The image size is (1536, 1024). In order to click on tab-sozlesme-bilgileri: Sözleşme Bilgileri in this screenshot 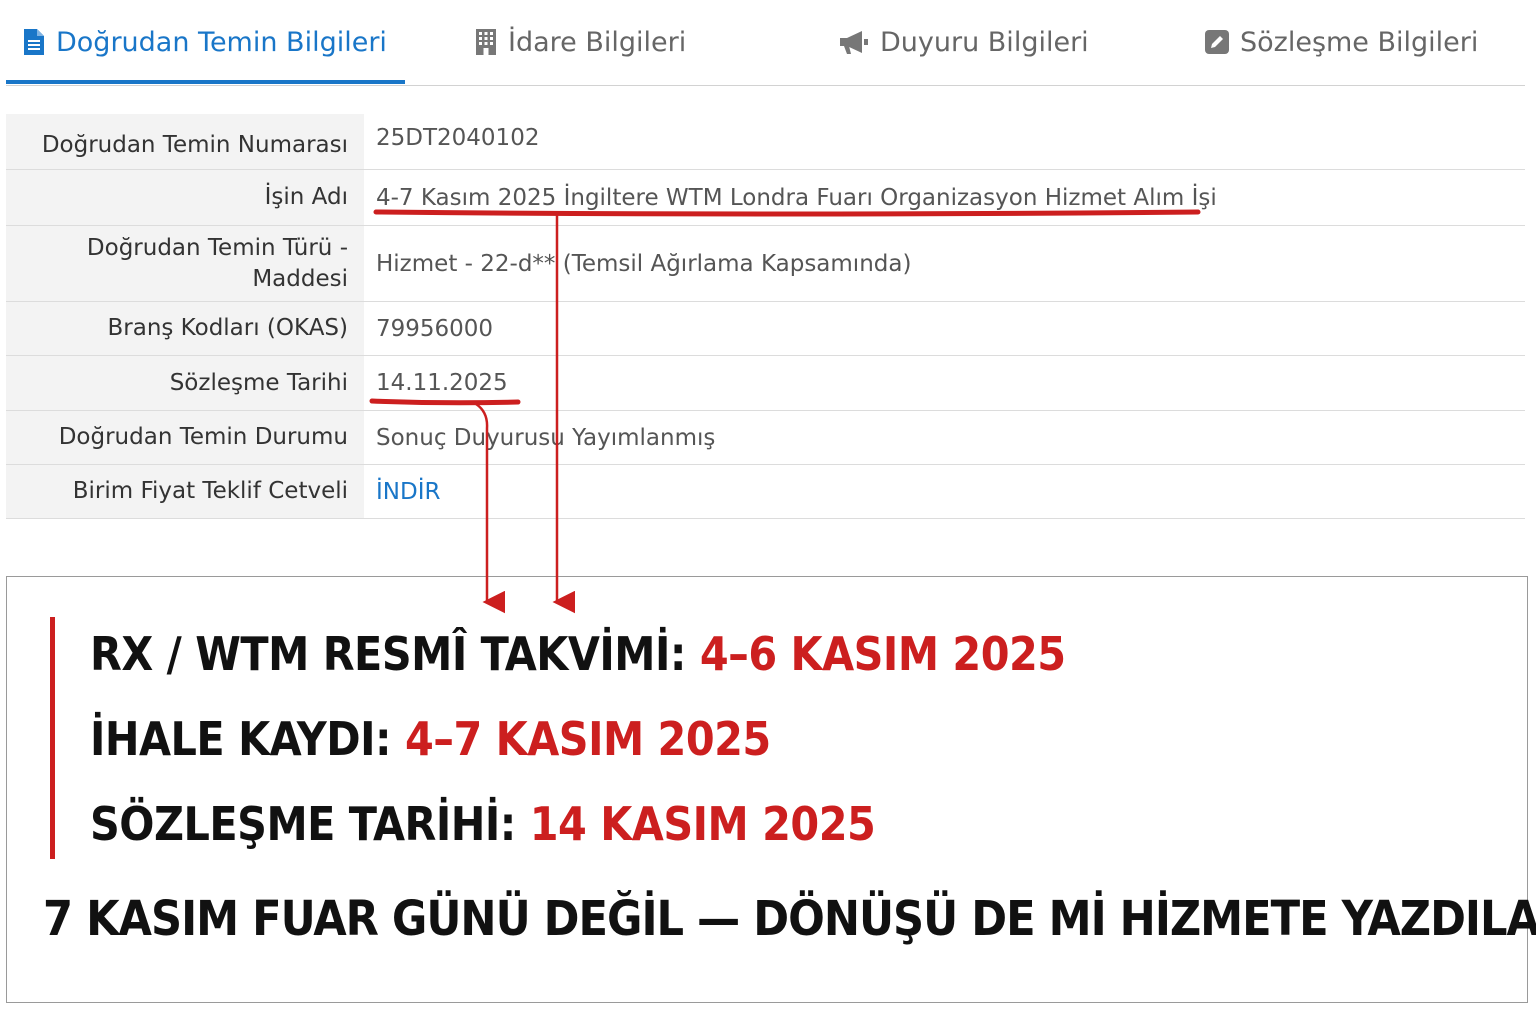, I will do `click(1341, 42)`.